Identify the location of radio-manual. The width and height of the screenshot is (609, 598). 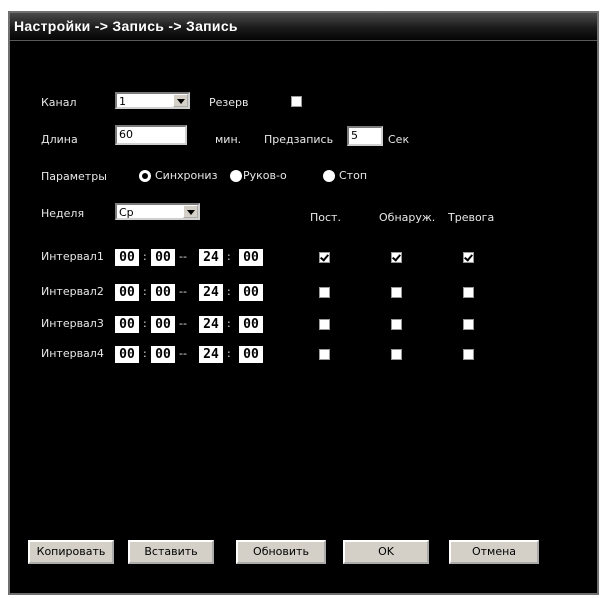
(236, 176).